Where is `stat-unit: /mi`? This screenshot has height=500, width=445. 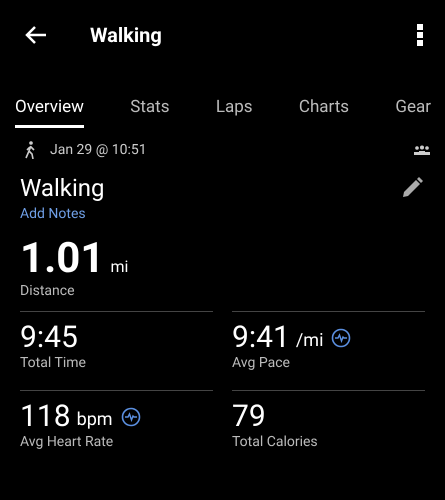
stat-unit: /mi is located at coordinates (310, 340).